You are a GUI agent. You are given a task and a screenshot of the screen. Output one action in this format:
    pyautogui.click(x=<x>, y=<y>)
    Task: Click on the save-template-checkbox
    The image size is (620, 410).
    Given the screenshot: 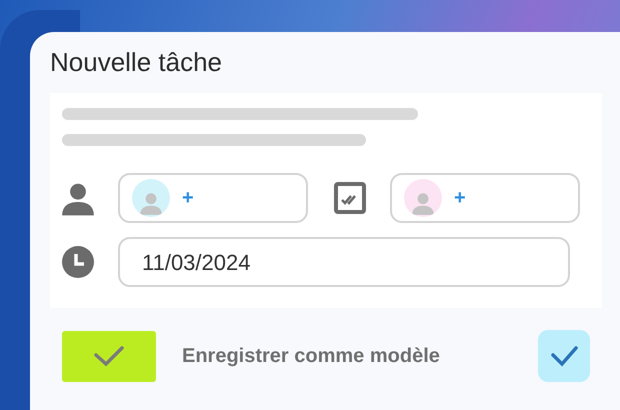 What is the action you would take?
    pyautogui.click(x=564, y=356)
    